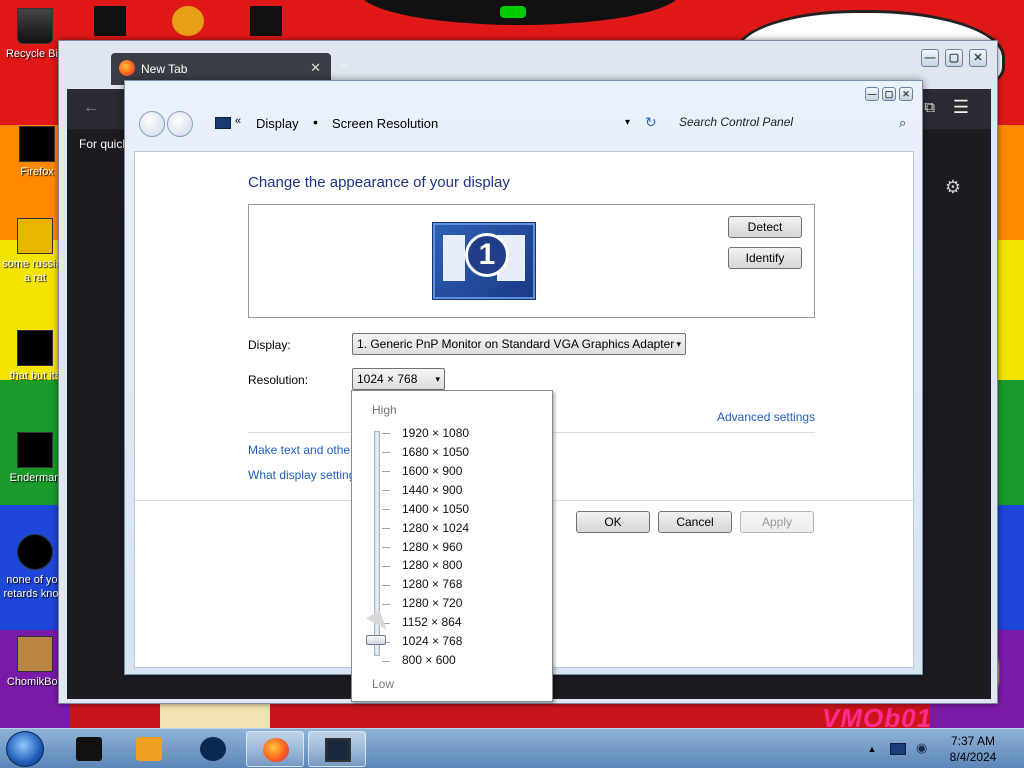 Image resolution: width=1024 pixels, height=768 pixels. Describe the element at coordinates (872, 748) in the screenshot. I see `show-hidden-icons: ▲` at that location.